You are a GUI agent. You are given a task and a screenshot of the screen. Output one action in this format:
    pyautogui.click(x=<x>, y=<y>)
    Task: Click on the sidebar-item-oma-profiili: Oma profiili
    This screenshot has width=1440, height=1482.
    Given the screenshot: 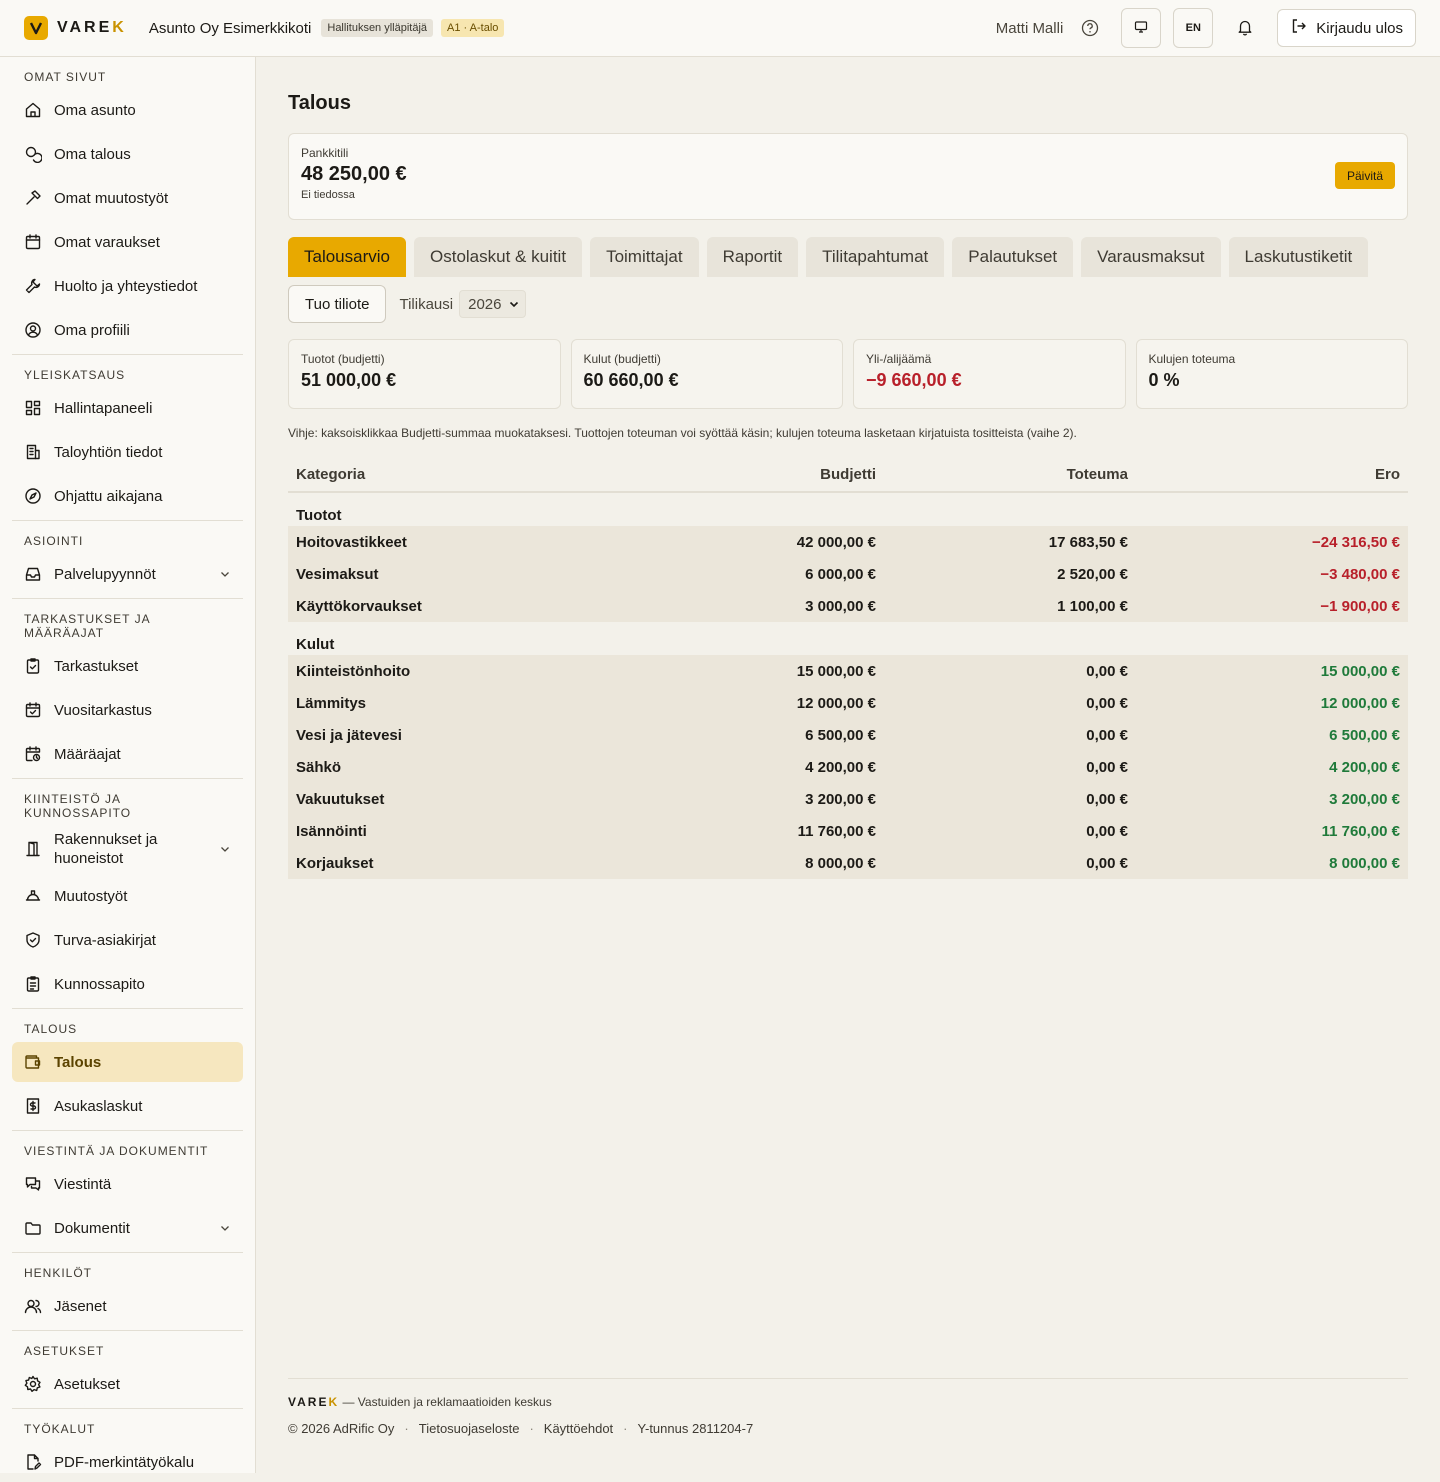 What is the action you would take?
    pyautogui.click(x=127, y=330)
    